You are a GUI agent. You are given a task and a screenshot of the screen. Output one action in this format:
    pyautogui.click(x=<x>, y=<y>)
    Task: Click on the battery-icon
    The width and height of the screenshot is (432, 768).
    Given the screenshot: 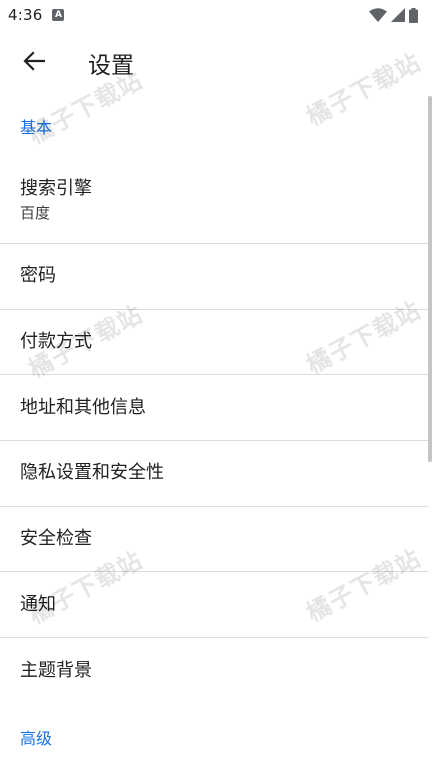 What is the action you would take?
    pyautogui.click(x=413, y=15)
    